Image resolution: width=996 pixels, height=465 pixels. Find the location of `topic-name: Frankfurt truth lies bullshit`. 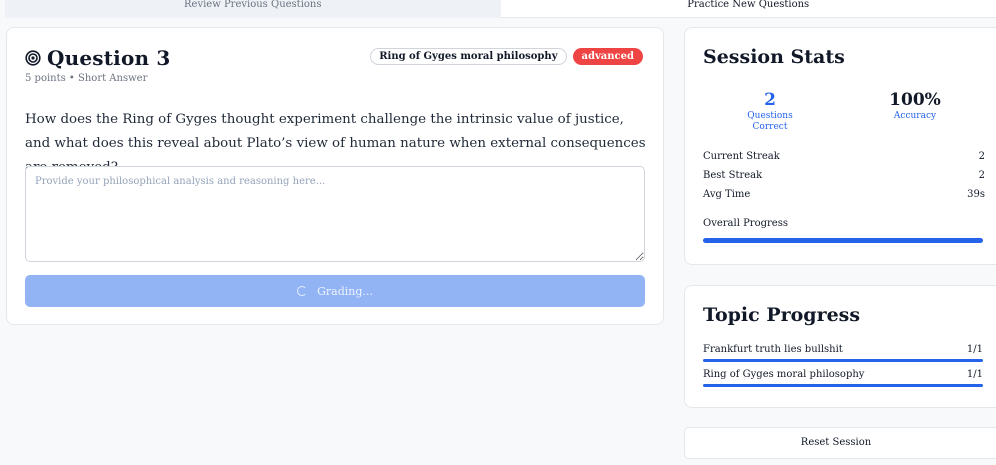

topic-name: Frankfurt truth lies bullshit is located at coordinates (773, 349).